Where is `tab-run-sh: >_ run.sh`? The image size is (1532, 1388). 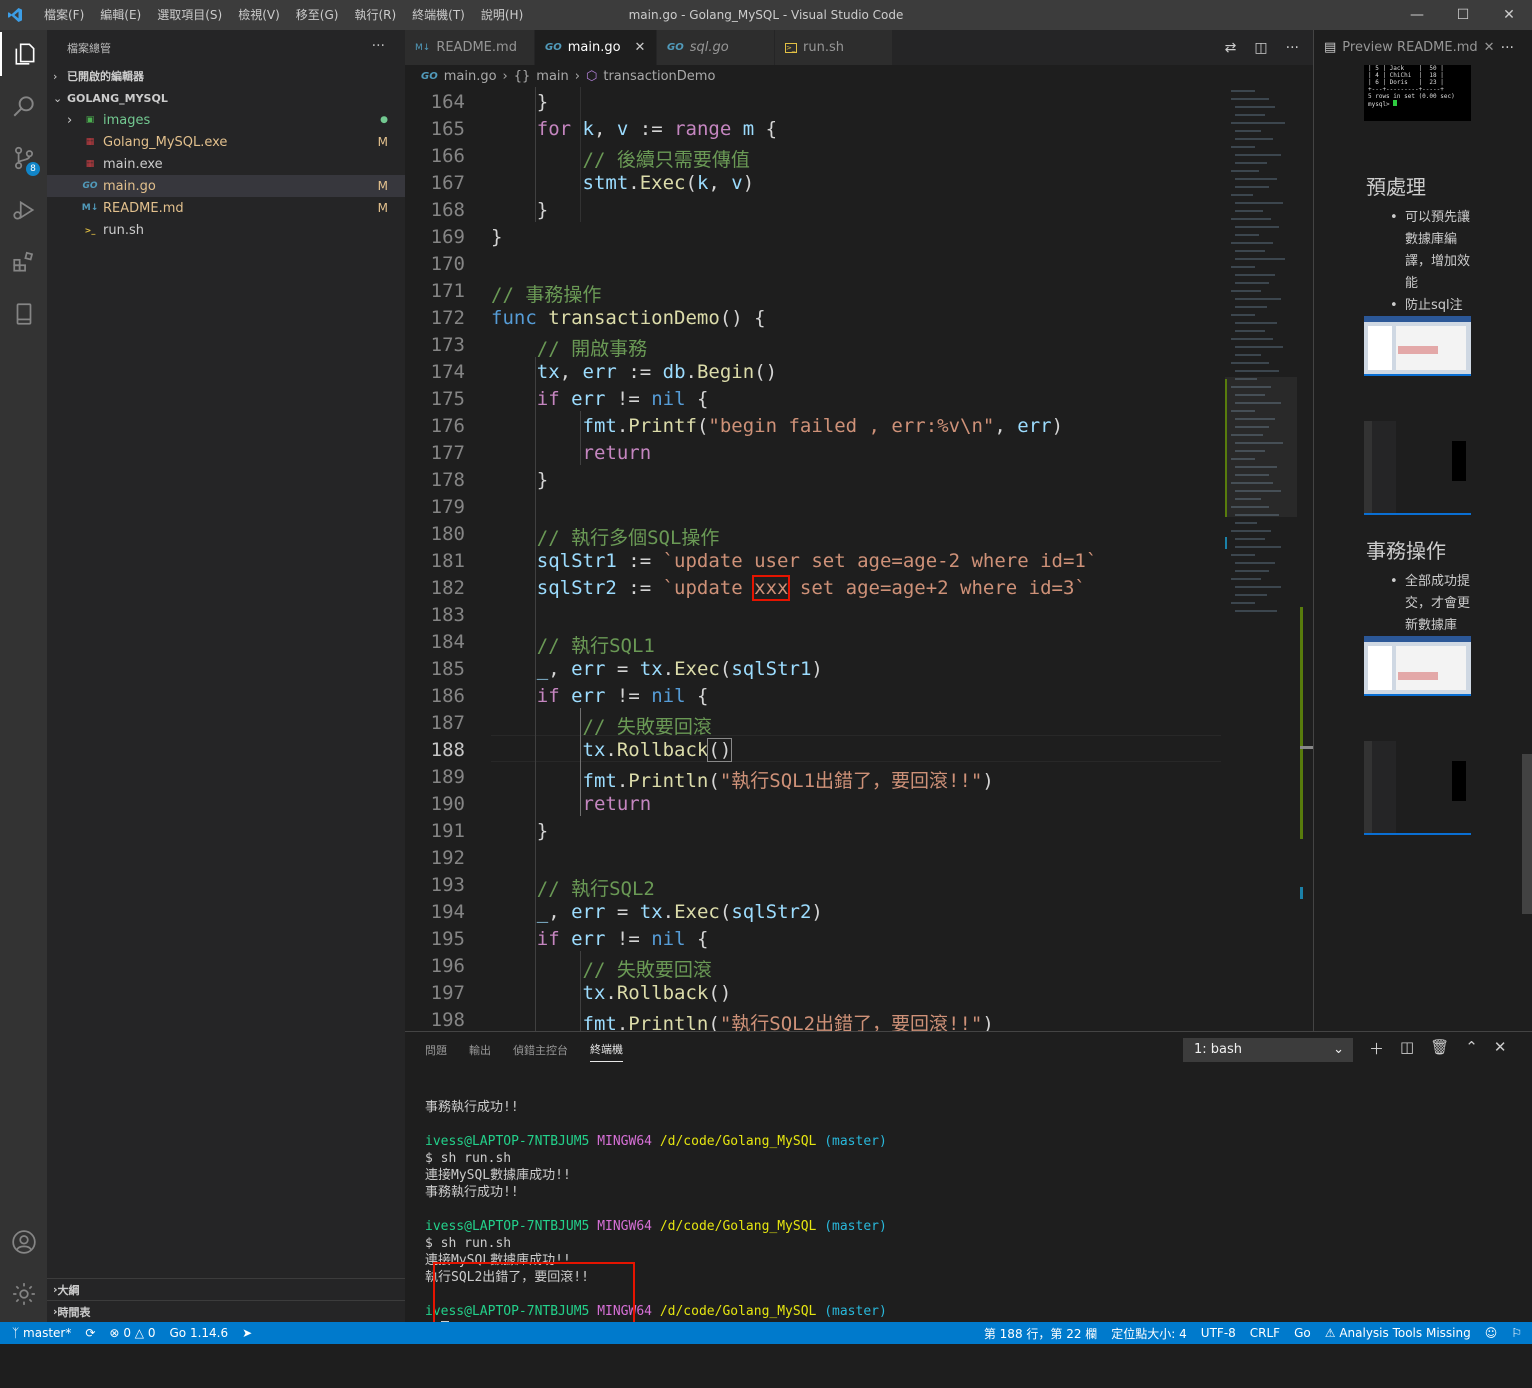
tab-run-sh: >_ run.sh is located at coordinates (834, 47).